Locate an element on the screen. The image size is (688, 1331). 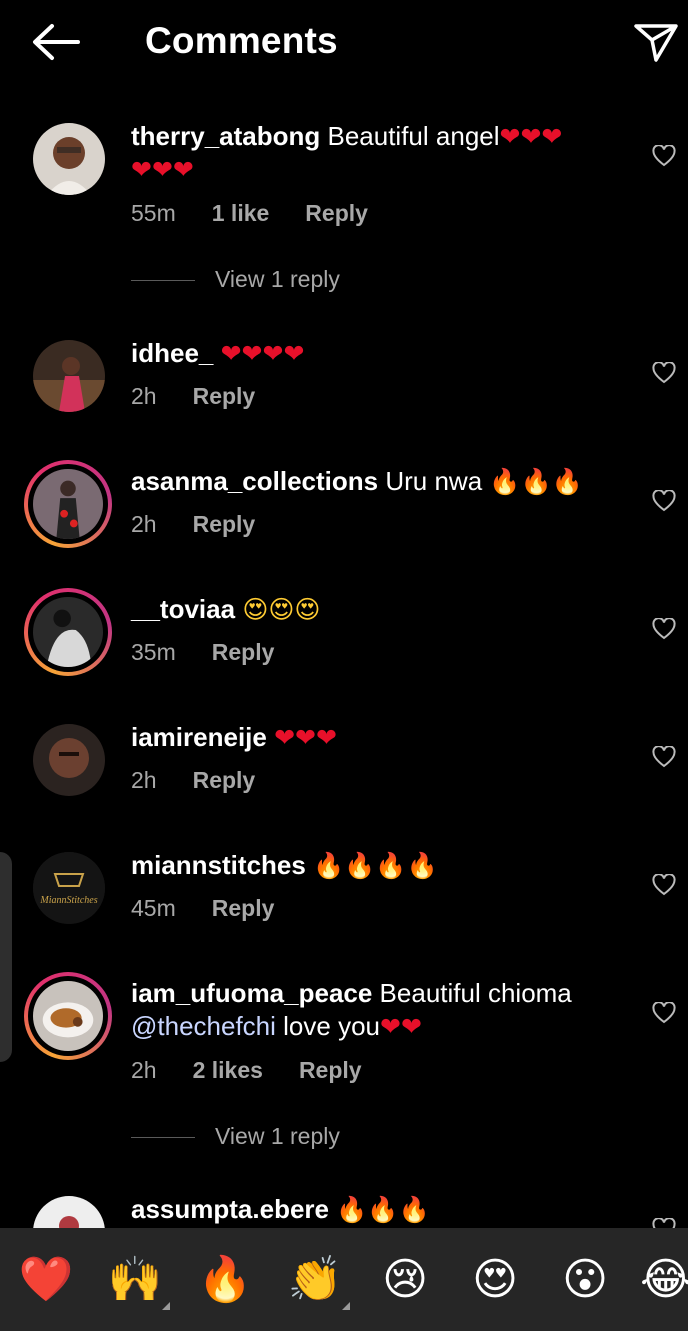
top-bar: Comments is located at coordinates (344, 42).